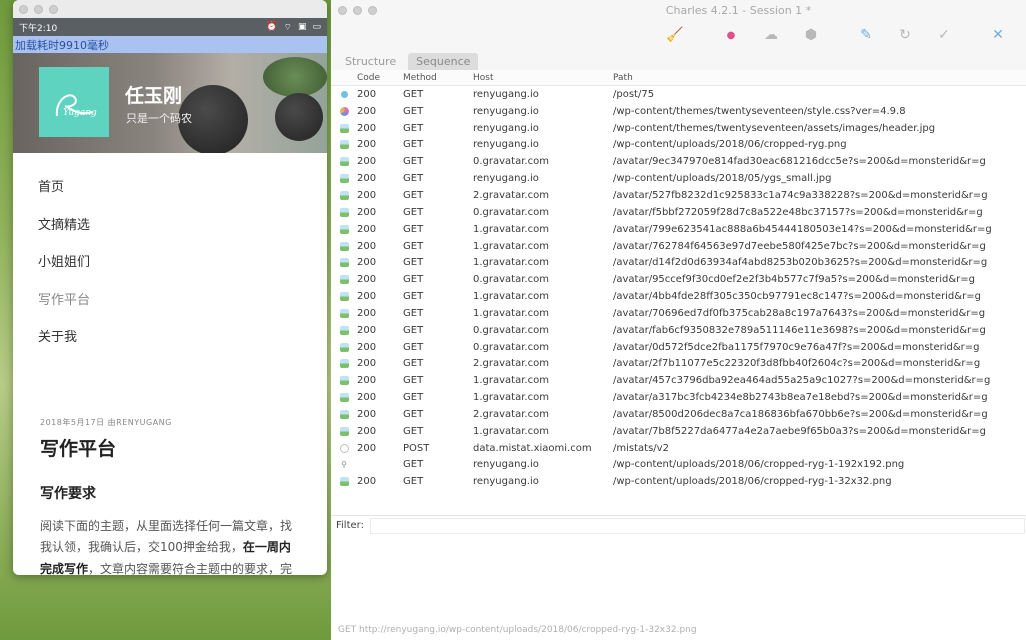  I want to click on minimize-window-button, so click(38, 9).